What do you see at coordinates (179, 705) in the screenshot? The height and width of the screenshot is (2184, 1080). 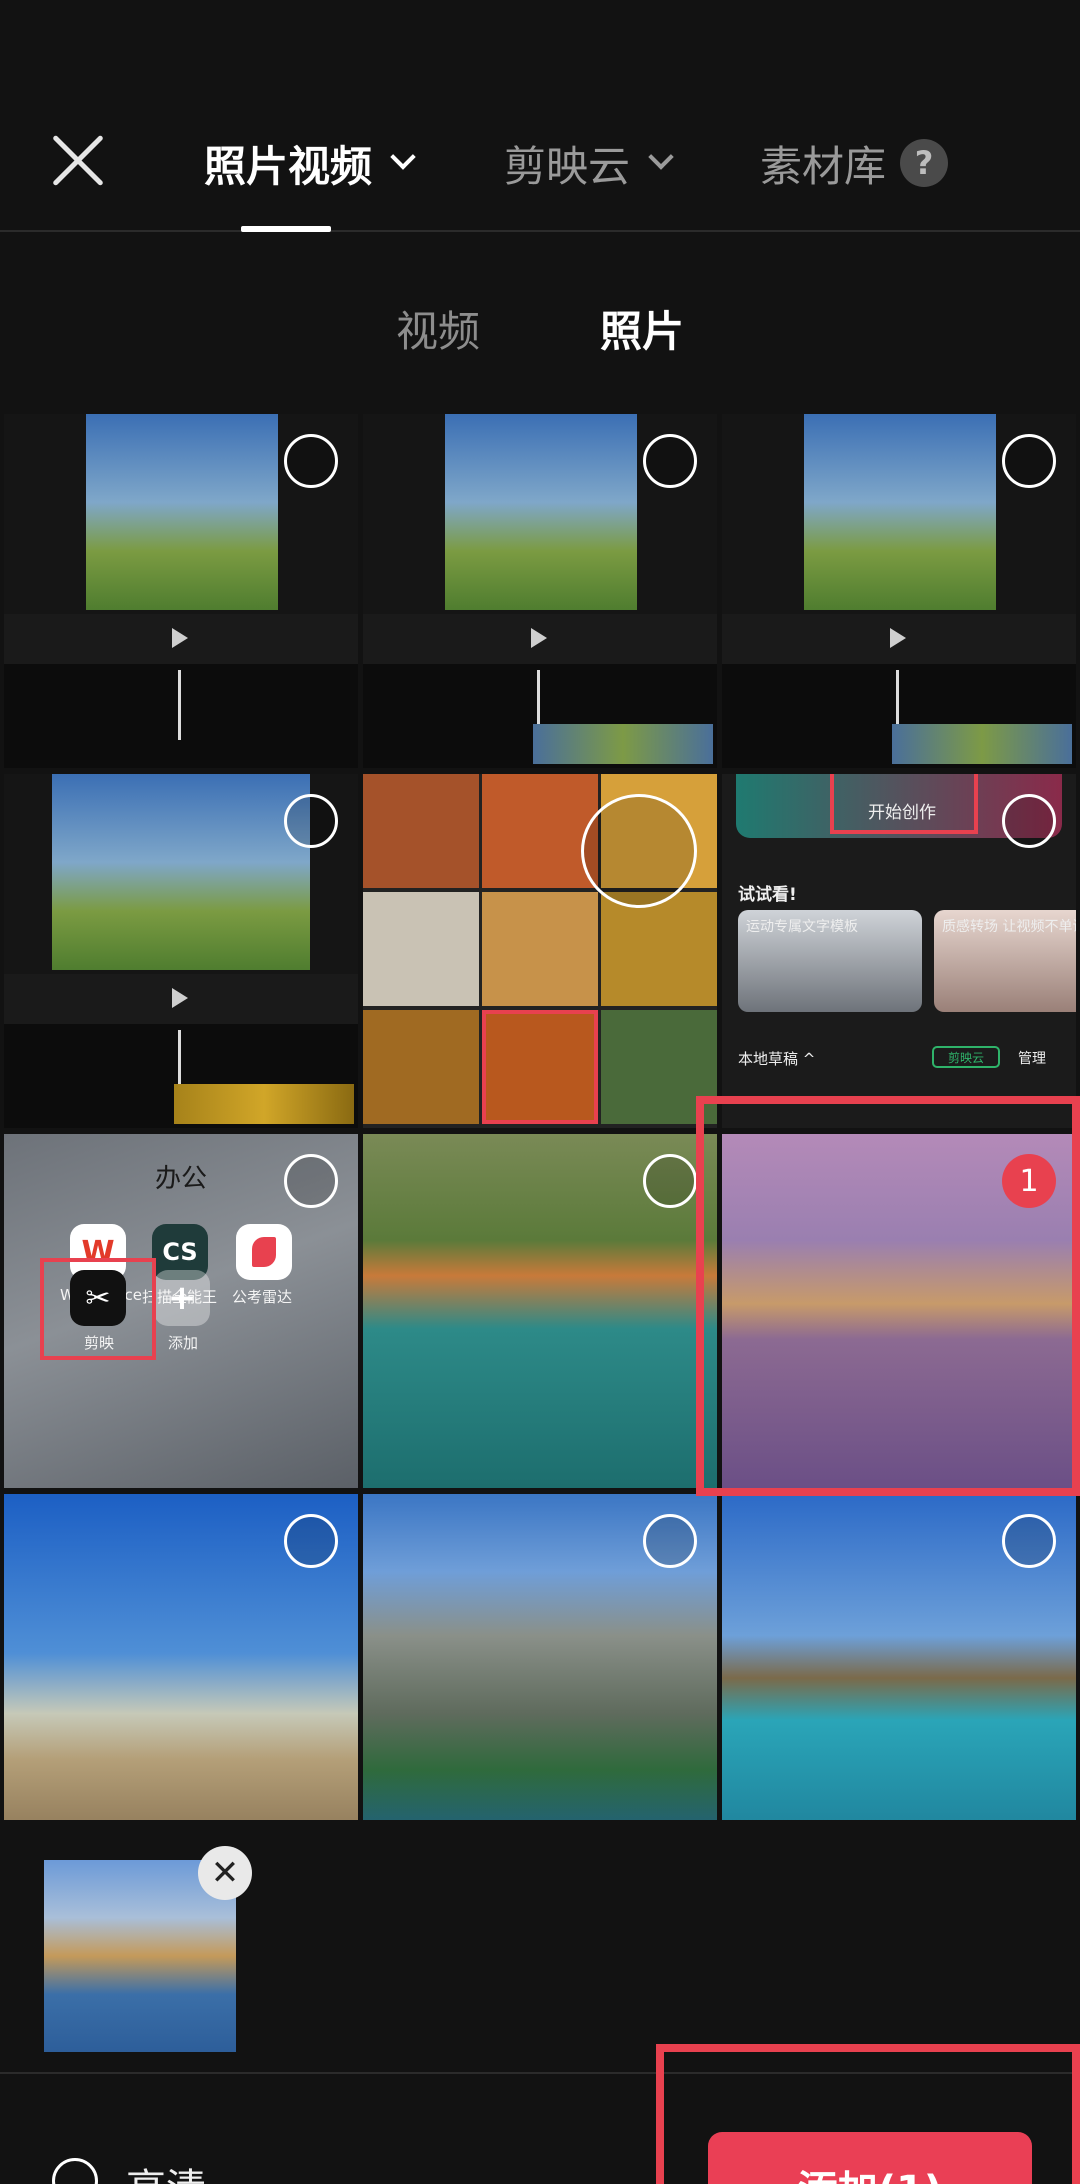 I see `playhead` at bounding box center [179, 705].